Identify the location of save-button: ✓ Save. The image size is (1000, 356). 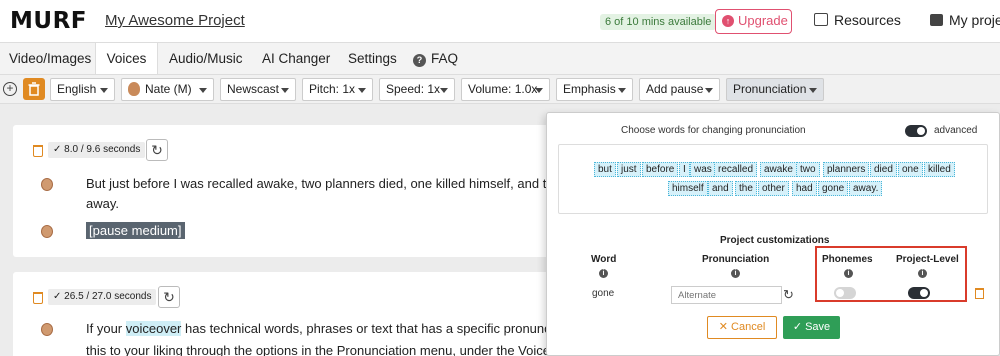
(811, 327).